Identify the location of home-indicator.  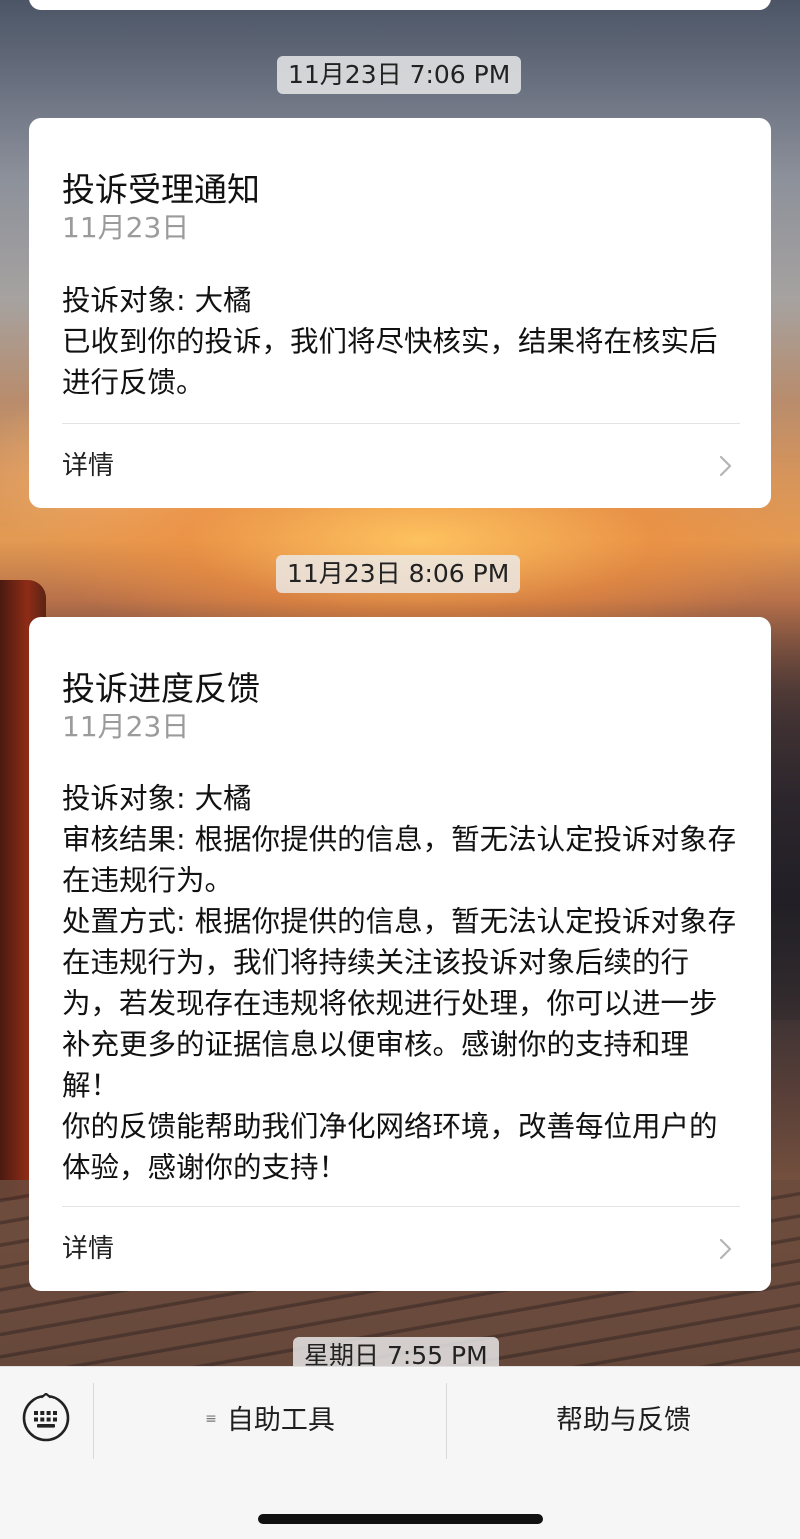
(400, 1519).